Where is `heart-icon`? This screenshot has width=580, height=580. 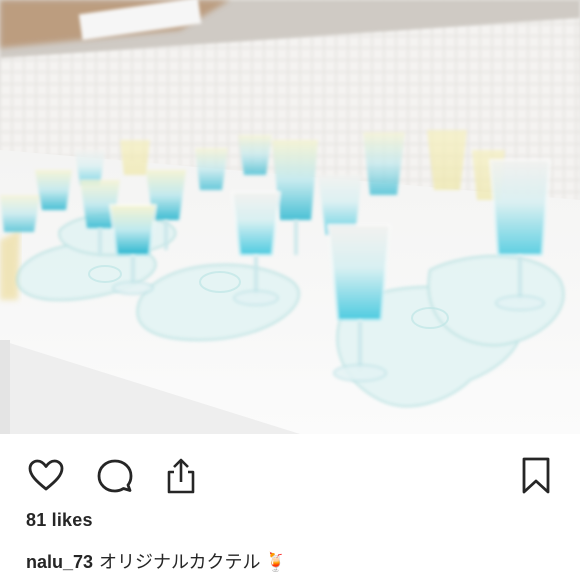
heart-icon is located at coordinates (46, 475).